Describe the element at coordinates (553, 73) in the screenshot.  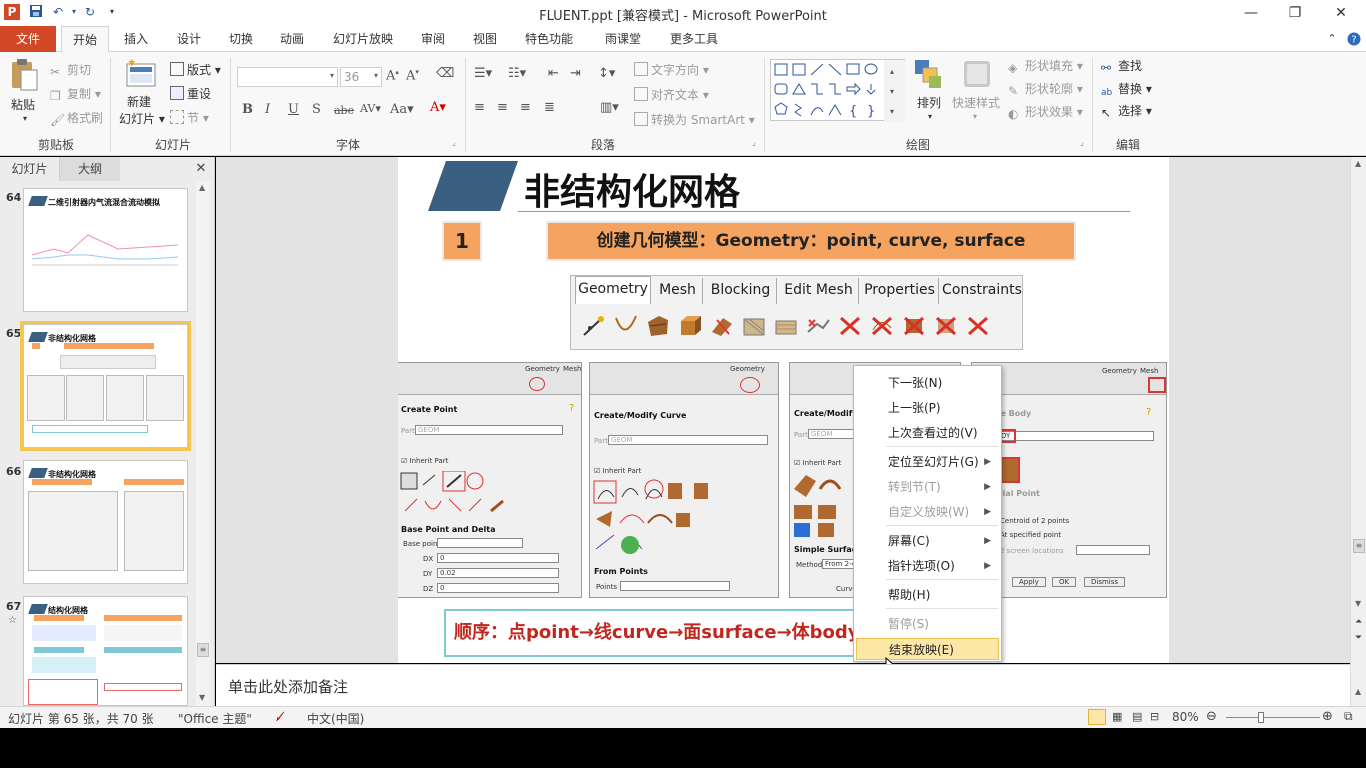
I see `decrease-indent-icon: ⇤` at that location.